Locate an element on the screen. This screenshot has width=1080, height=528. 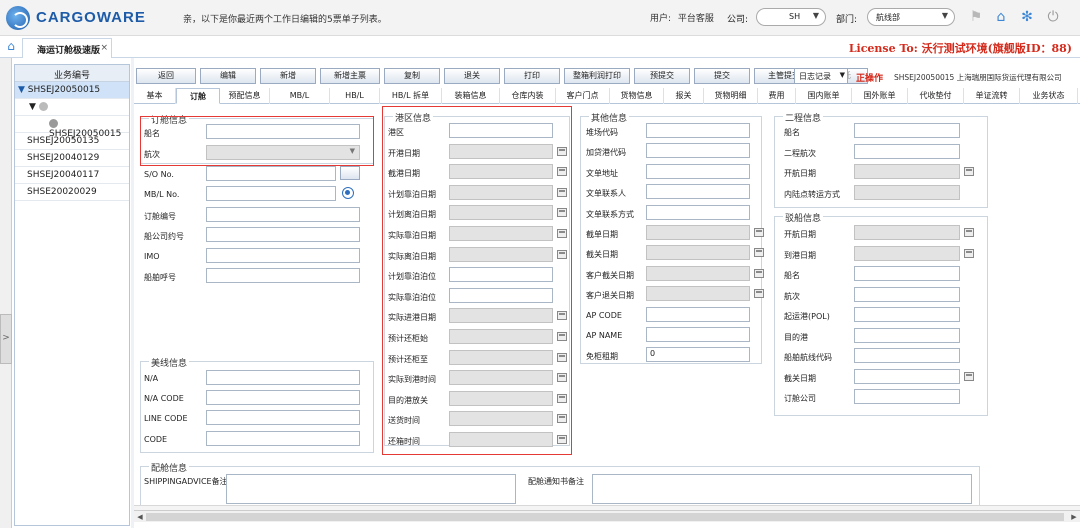
pre-submit-button: 预提交 is located at coordinates (662, 76).